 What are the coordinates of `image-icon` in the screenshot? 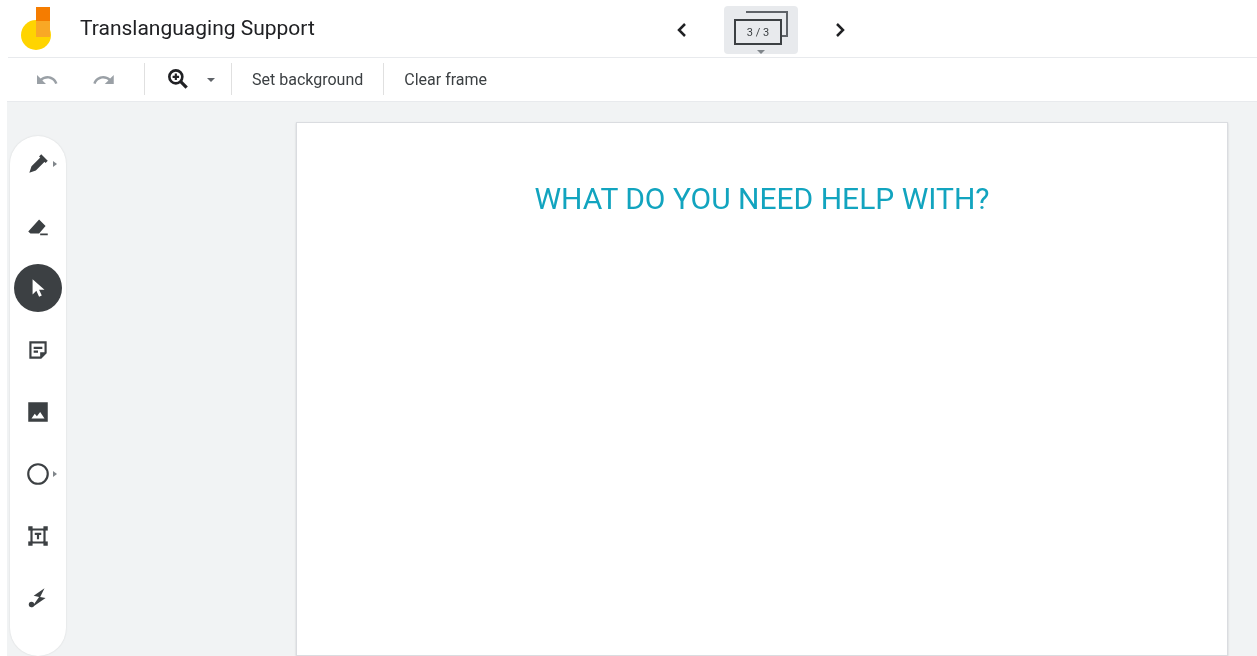 It's located at (38, 412).